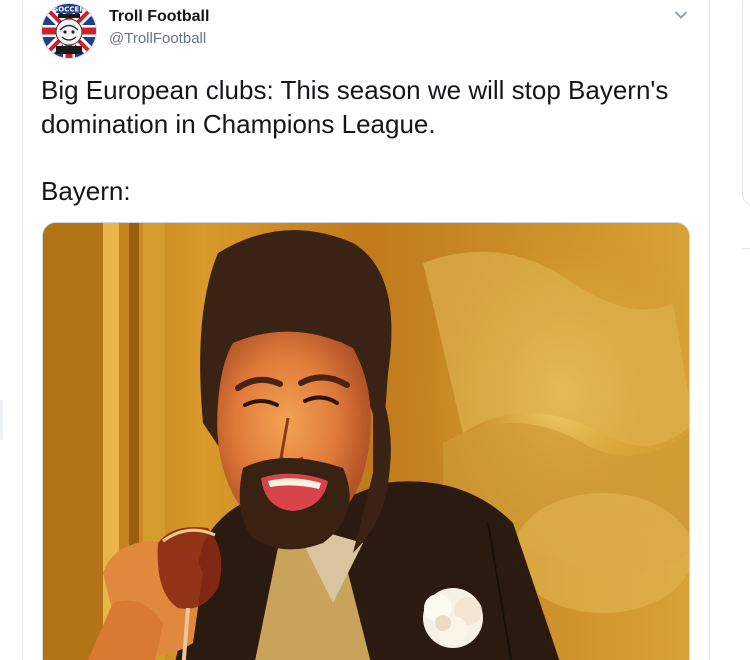  I want to click on right-sidebar-divider, so click(746, 248).